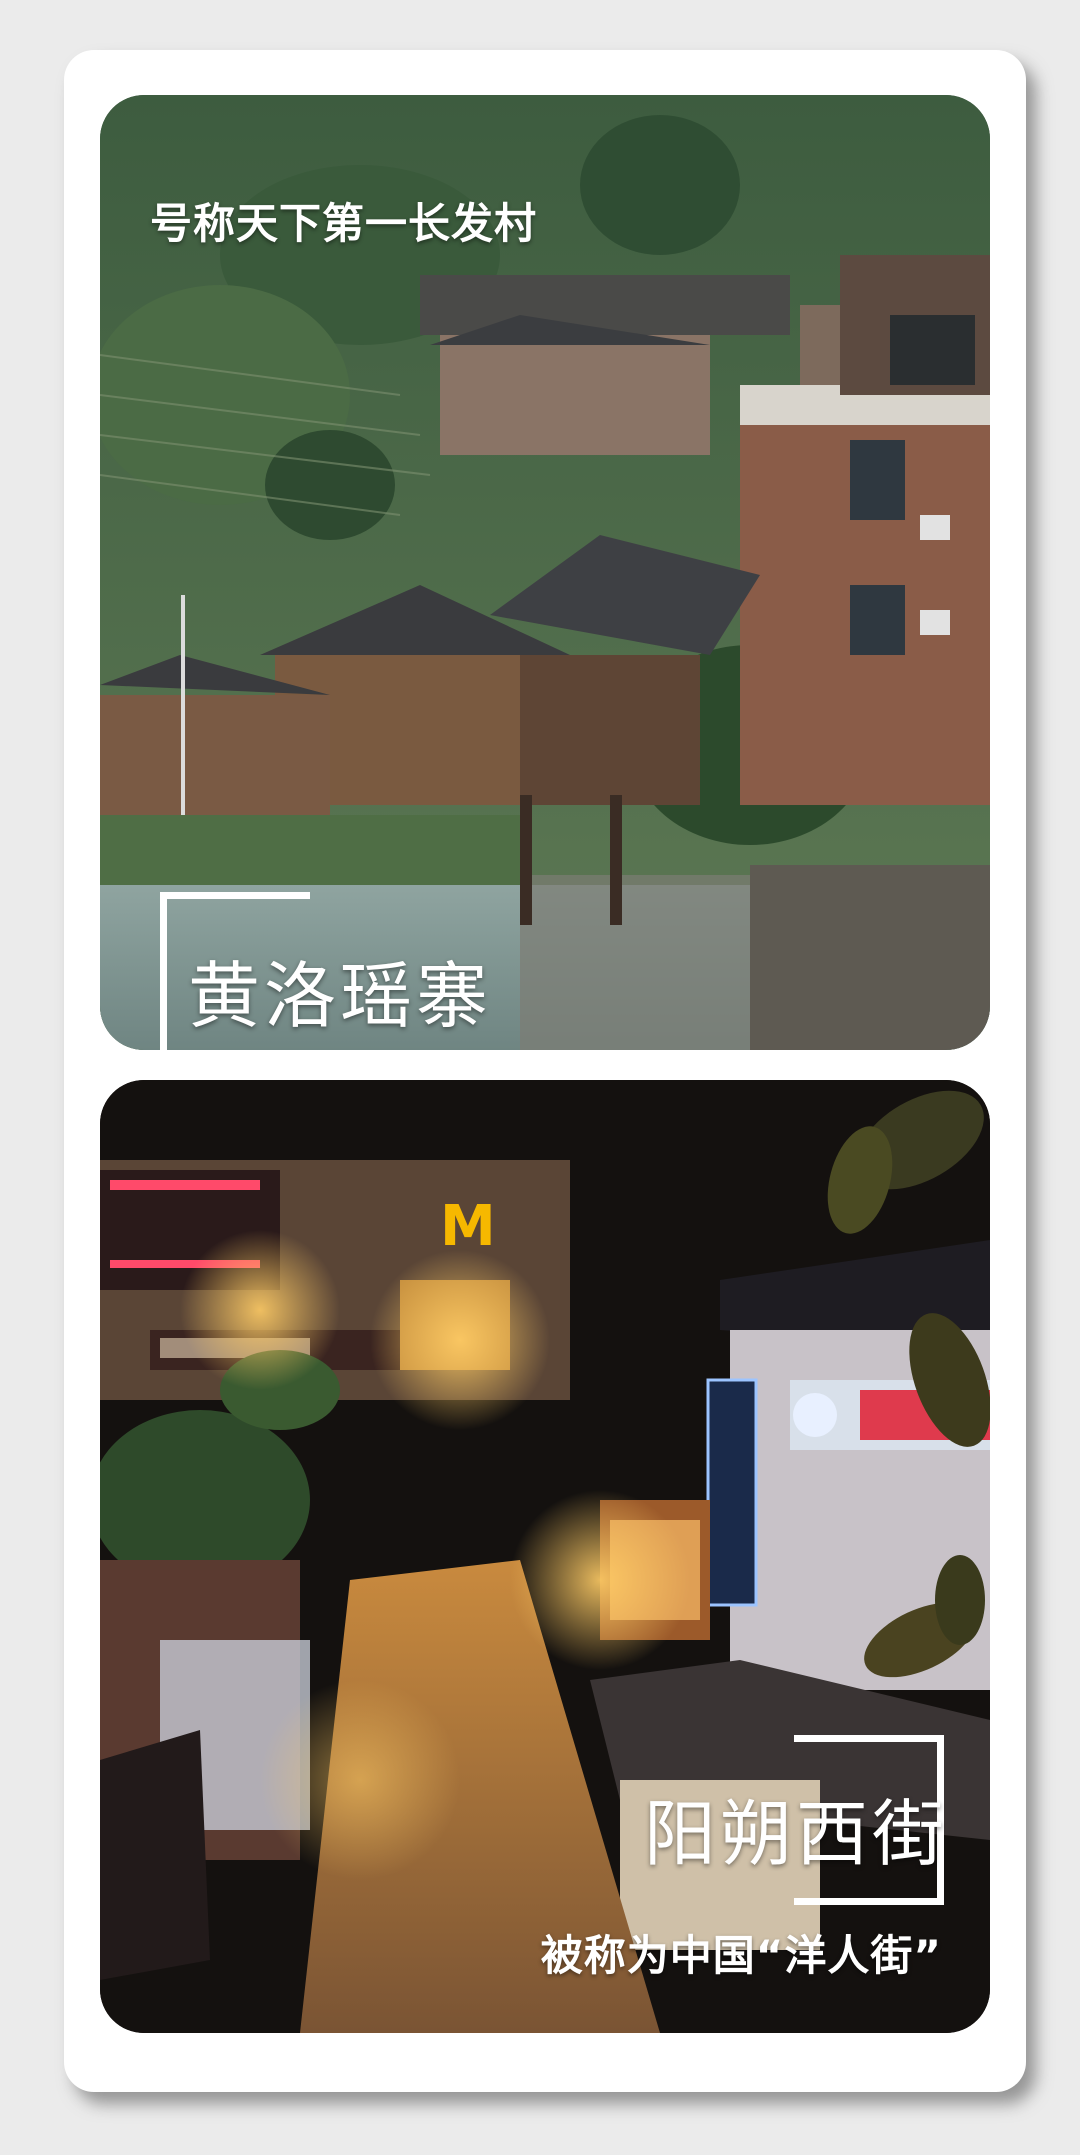 This screenshot has width=1080, height=2155. What do you see at coordinates (796, 1834) in the screenshot?
I see `street-place-name: 阳朔西街` at bounding box center [796, 1834].